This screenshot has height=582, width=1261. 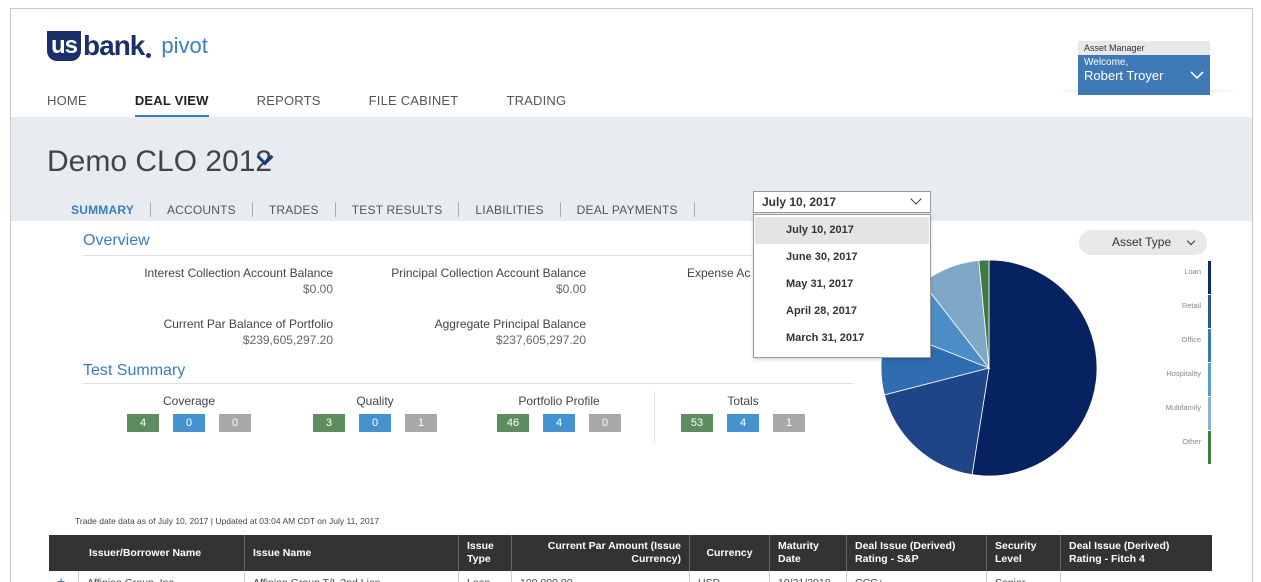 I want to click on test-summary-title: Test Summary, so click(x=134, y=370).